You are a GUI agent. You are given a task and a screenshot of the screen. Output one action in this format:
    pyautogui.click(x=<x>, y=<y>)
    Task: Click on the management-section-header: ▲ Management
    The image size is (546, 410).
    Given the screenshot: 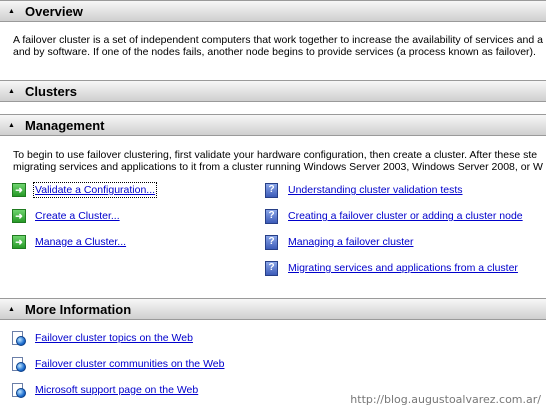 What is the action you would take?
    pyautogui.click(x=273, y=125)
    